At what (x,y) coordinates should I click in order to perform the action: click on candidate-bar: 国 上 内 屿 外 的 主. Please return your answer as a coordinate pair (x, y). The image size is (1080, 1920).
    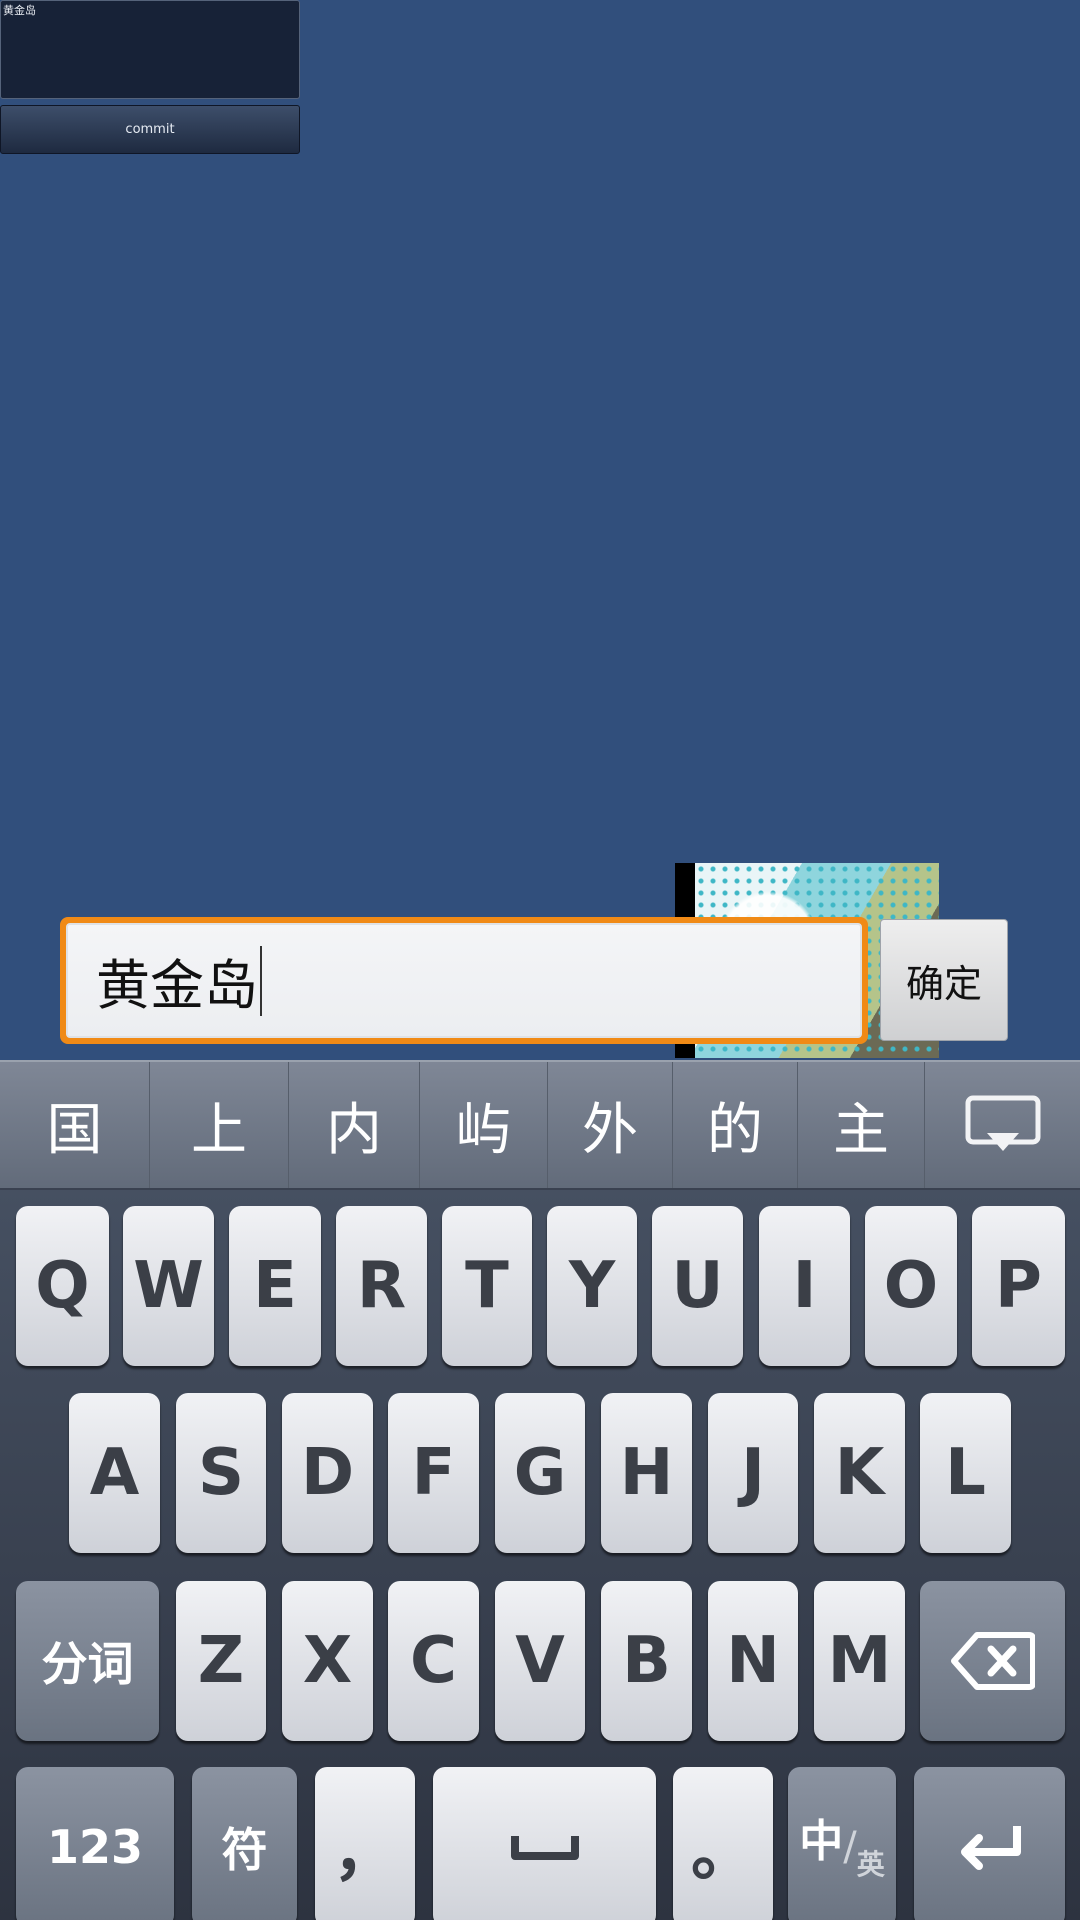
    Looking at the image, I should click on (540, 1125).